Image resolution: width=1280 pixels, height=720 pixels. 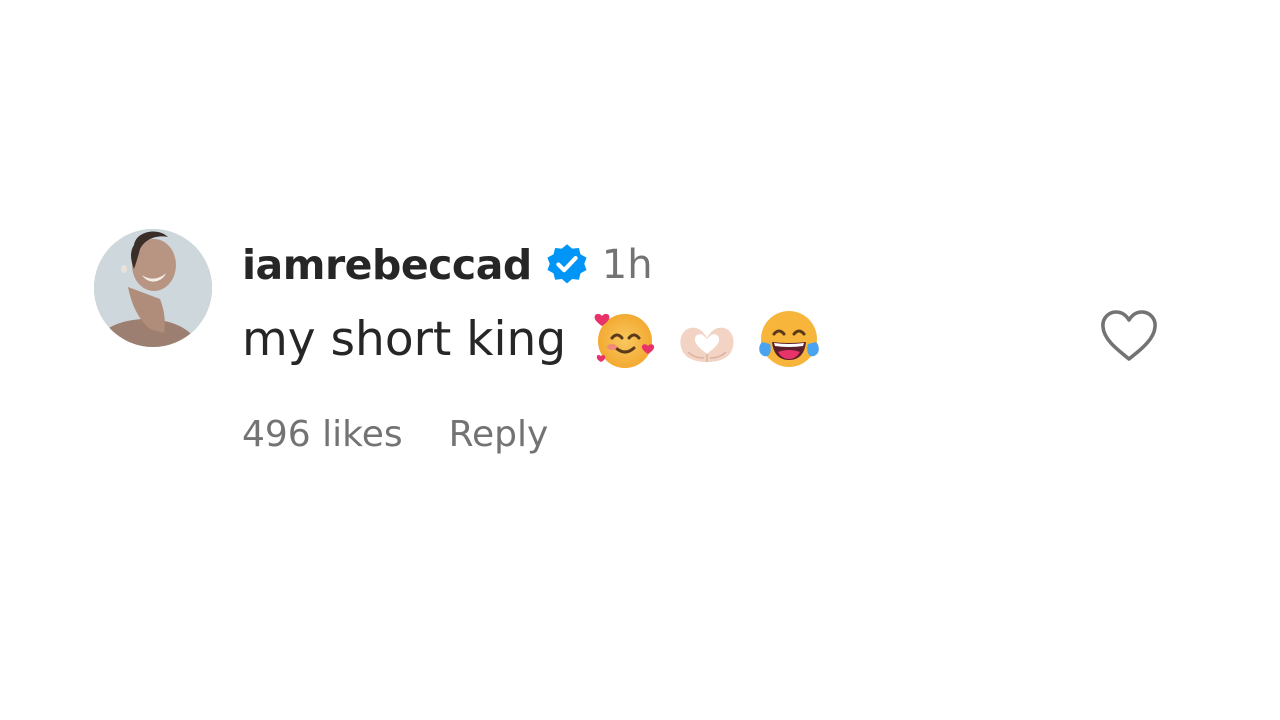 What do you see at coordinates (387, 265) in the screenshot?
I see `username: iamrebeccad` at bounding box center [387, 265].